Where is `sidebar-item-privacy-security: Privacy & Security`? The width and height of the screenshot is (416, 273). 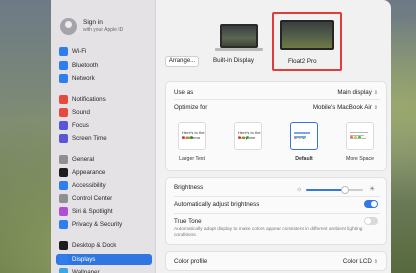
sidebar-item-privacy-security: Privacy & Security is located at coordinates (105, 224).